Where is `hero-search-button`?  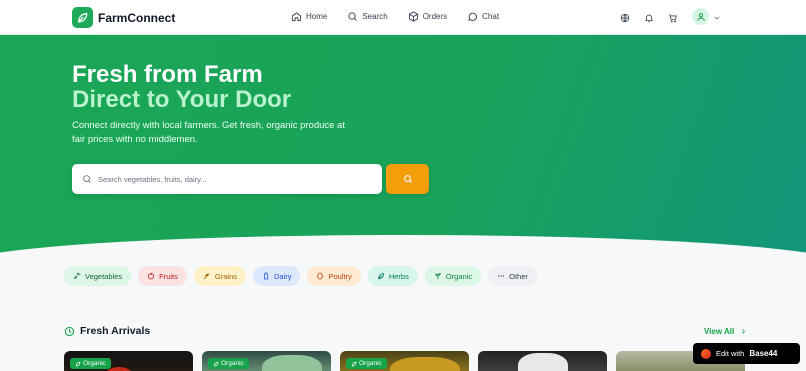 hero-search-button is located at coordinates (407, 179).